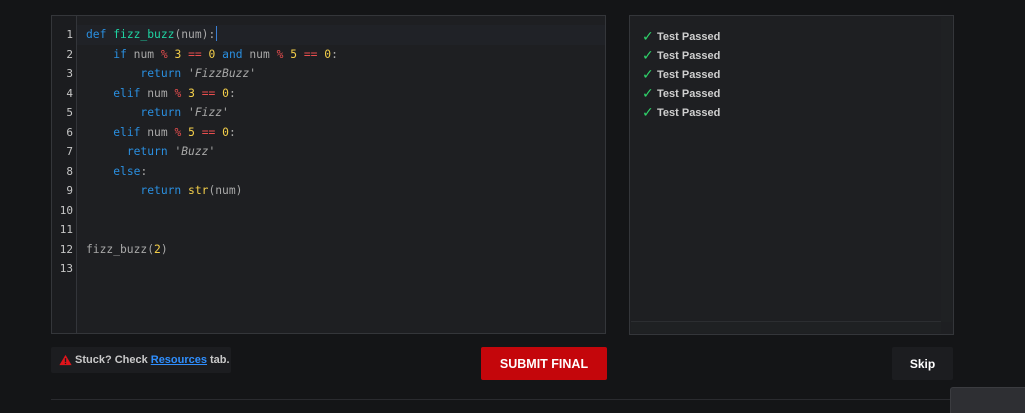 This screenshot has width=1025, height=413. What do you see at coordinates (225, 190) in the screenshot?
I see `code-token: (num)` at bounding box center [225, 190].